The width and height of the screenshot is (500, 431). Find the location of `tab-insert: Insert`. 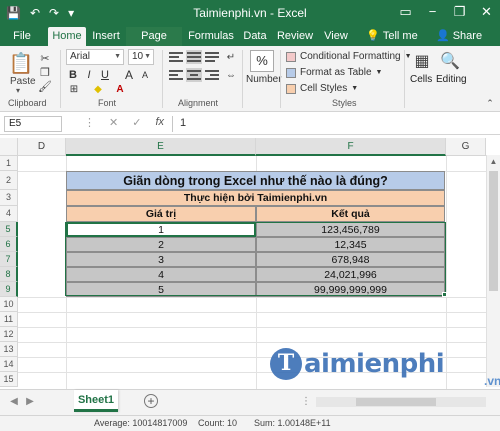

tab-insert: Insert is located at coordinates (106, 36).